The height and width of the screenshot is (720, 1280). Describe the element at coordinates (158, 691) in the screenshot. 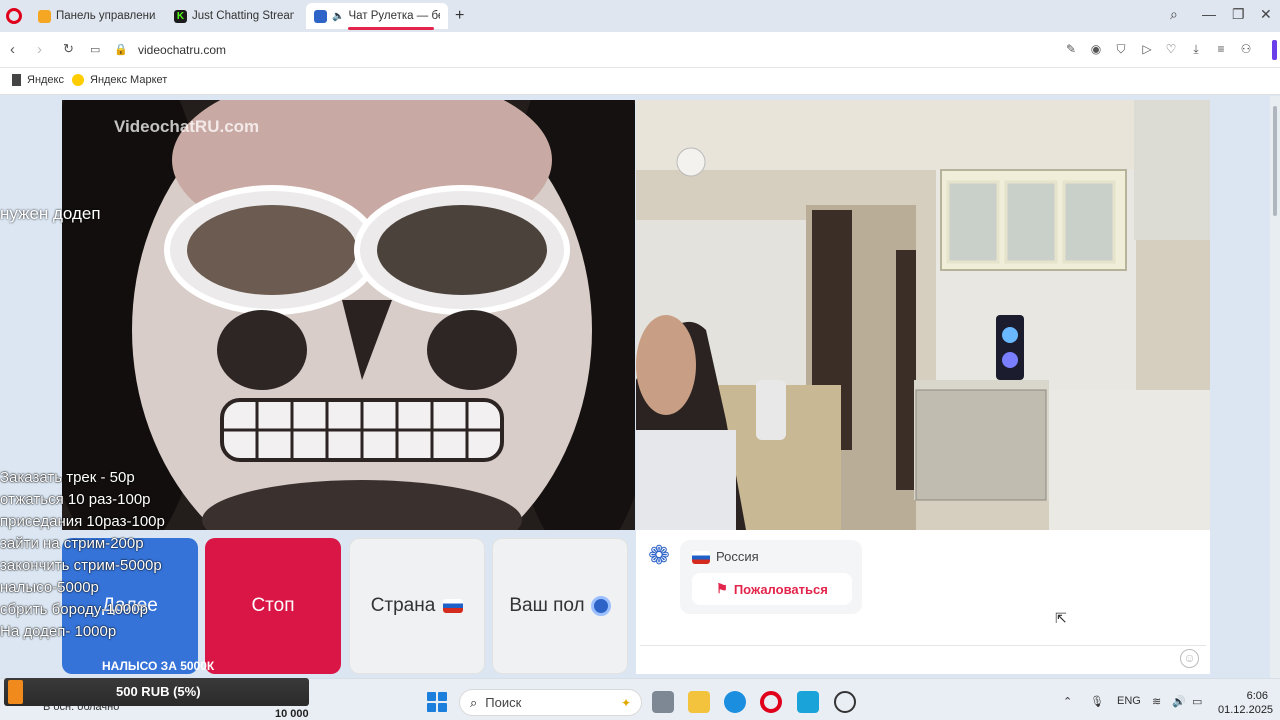

I see `donation-amount: 500 RUB (5%)` at that location.